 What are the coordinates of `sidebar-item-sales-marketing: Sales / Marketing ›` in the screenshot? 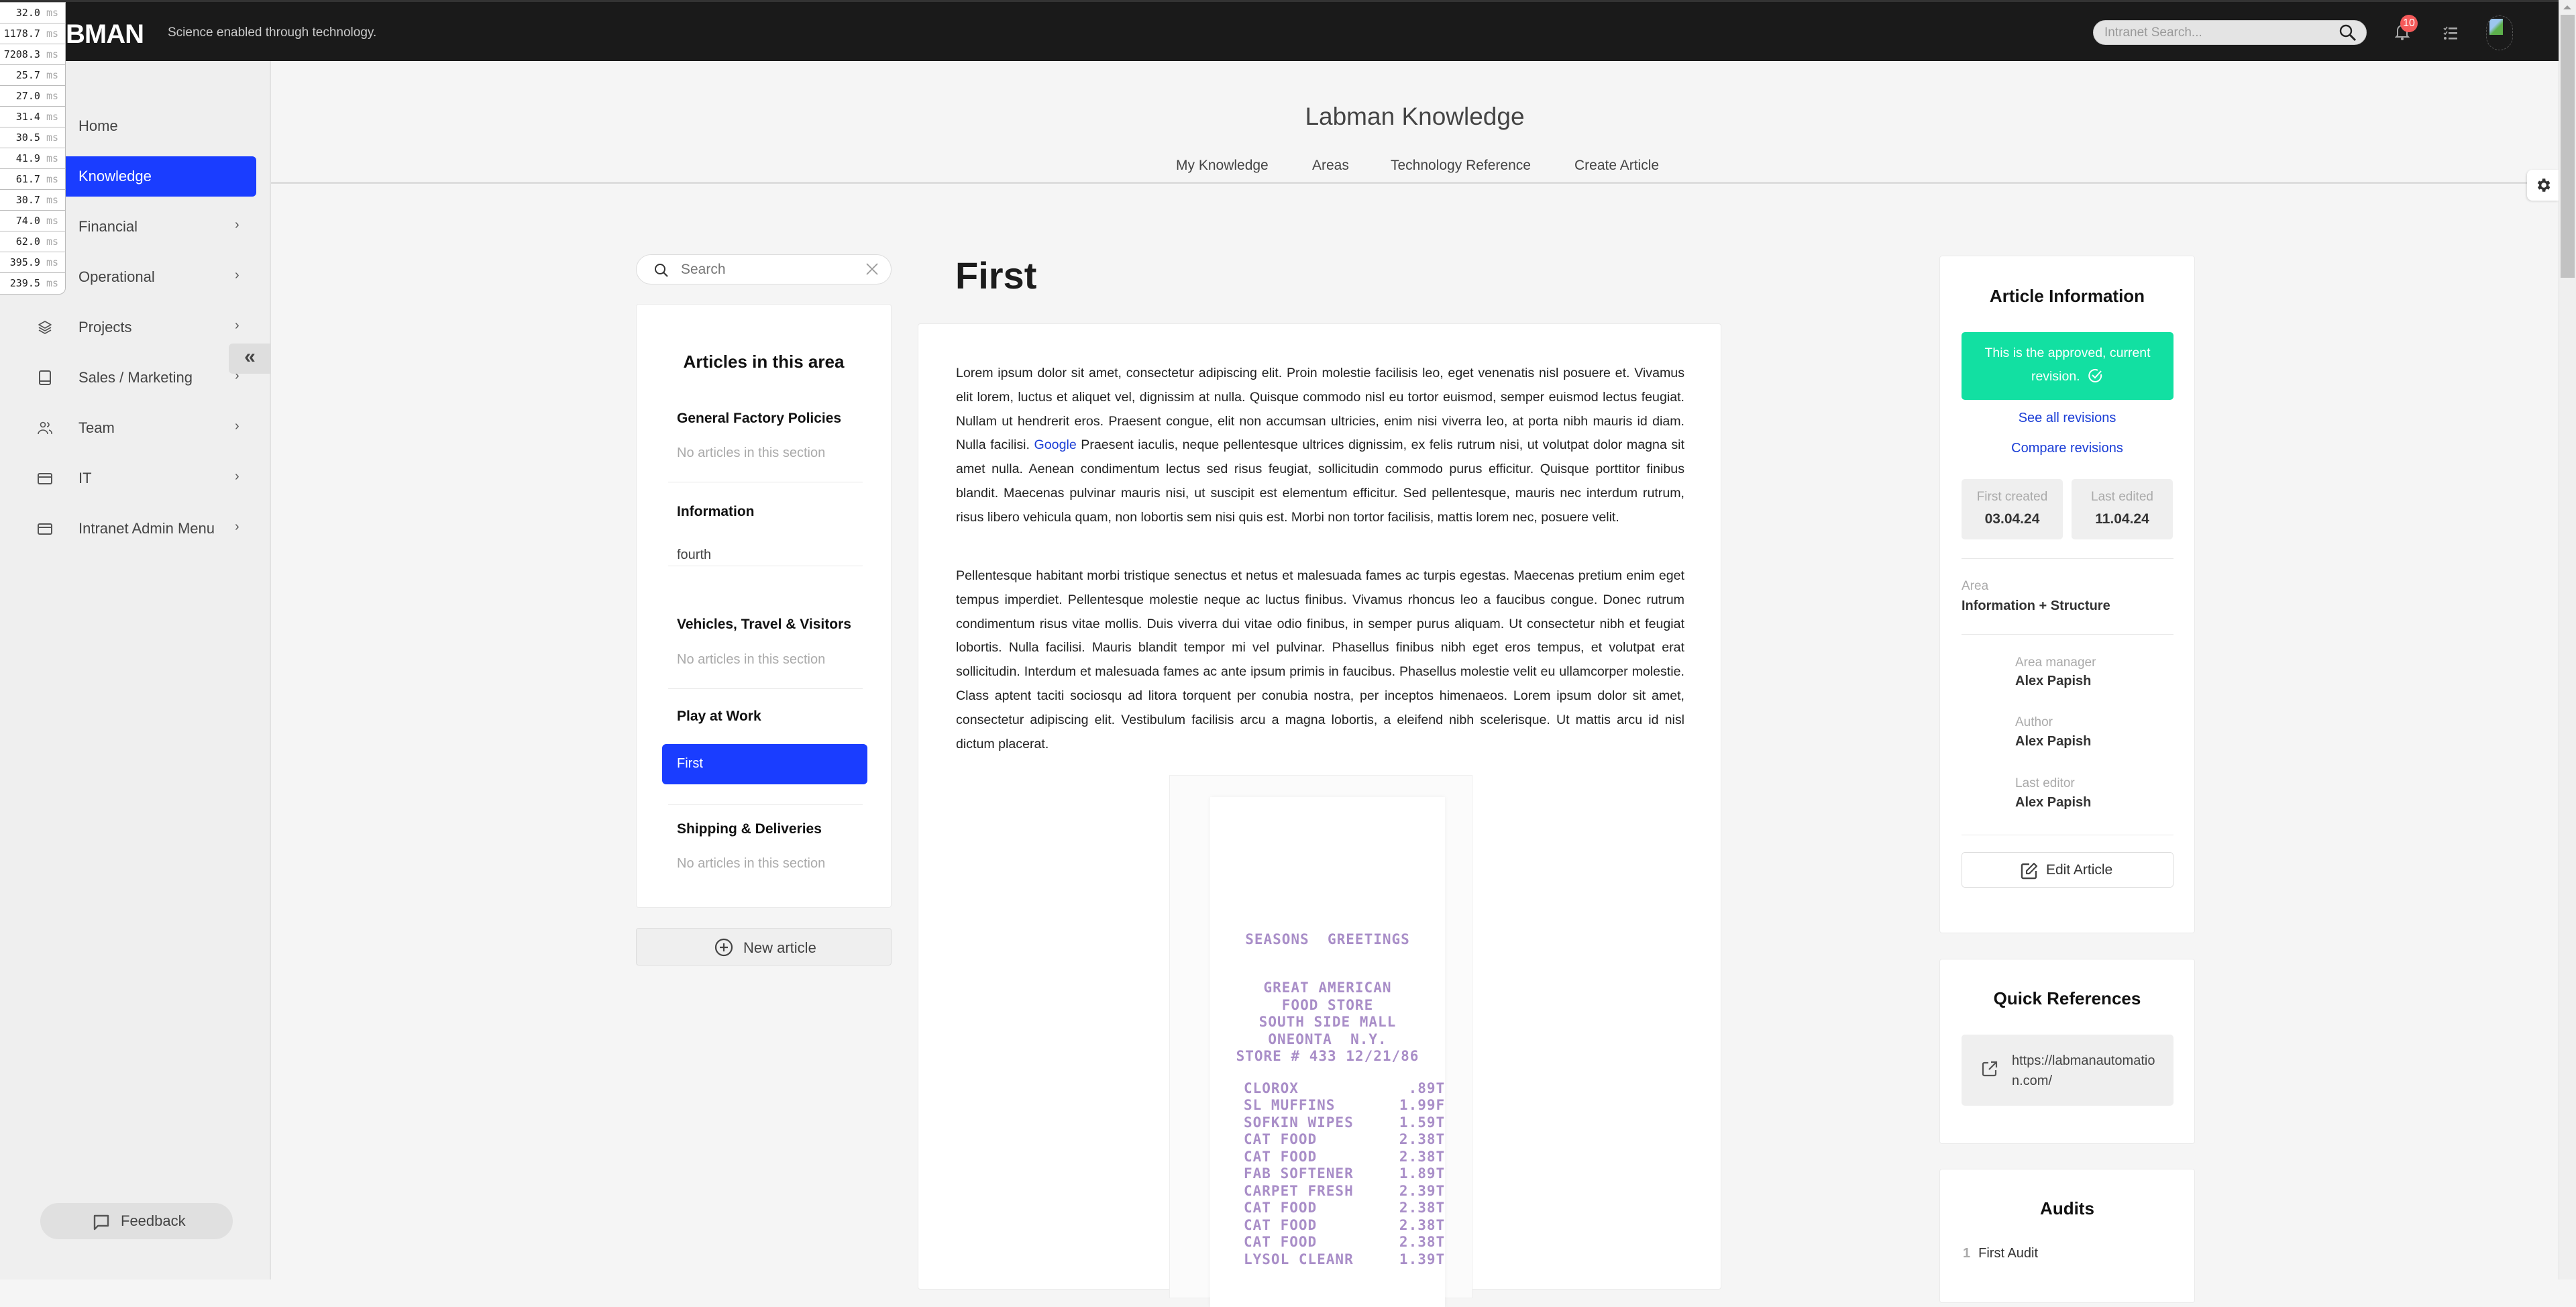 It's located at (128, 378).